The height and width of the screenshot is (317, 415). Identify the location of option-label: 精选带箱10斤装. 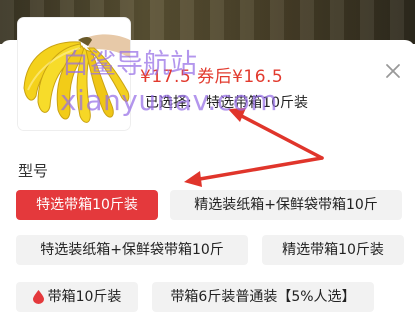
(333, 250).